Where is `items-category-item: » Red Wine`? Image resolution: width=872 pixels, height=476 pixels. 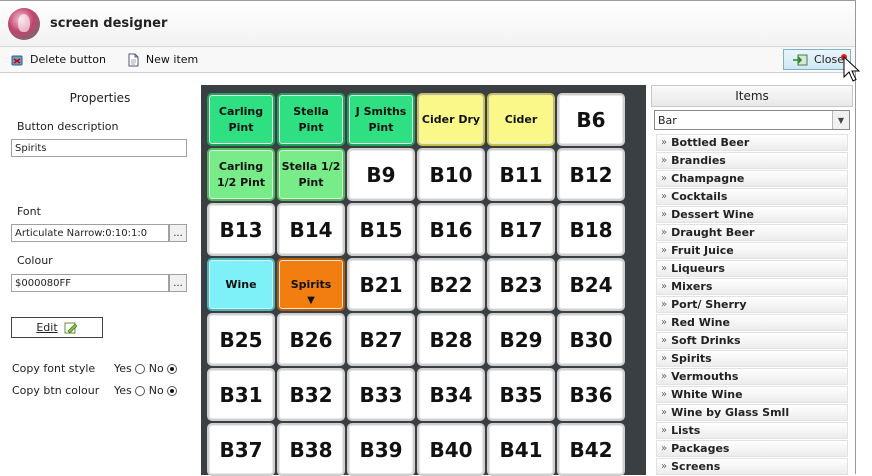
items-category-item: » Red Wine is located at coordinates (752, 322).